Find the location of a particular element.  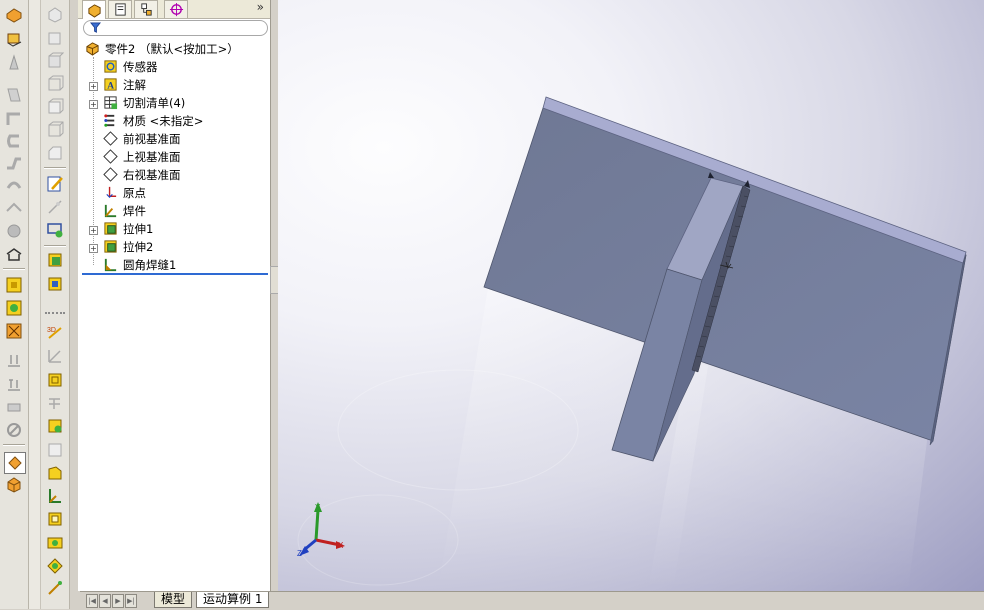

sketched-bend-icon is located at coordinates (14, 185).